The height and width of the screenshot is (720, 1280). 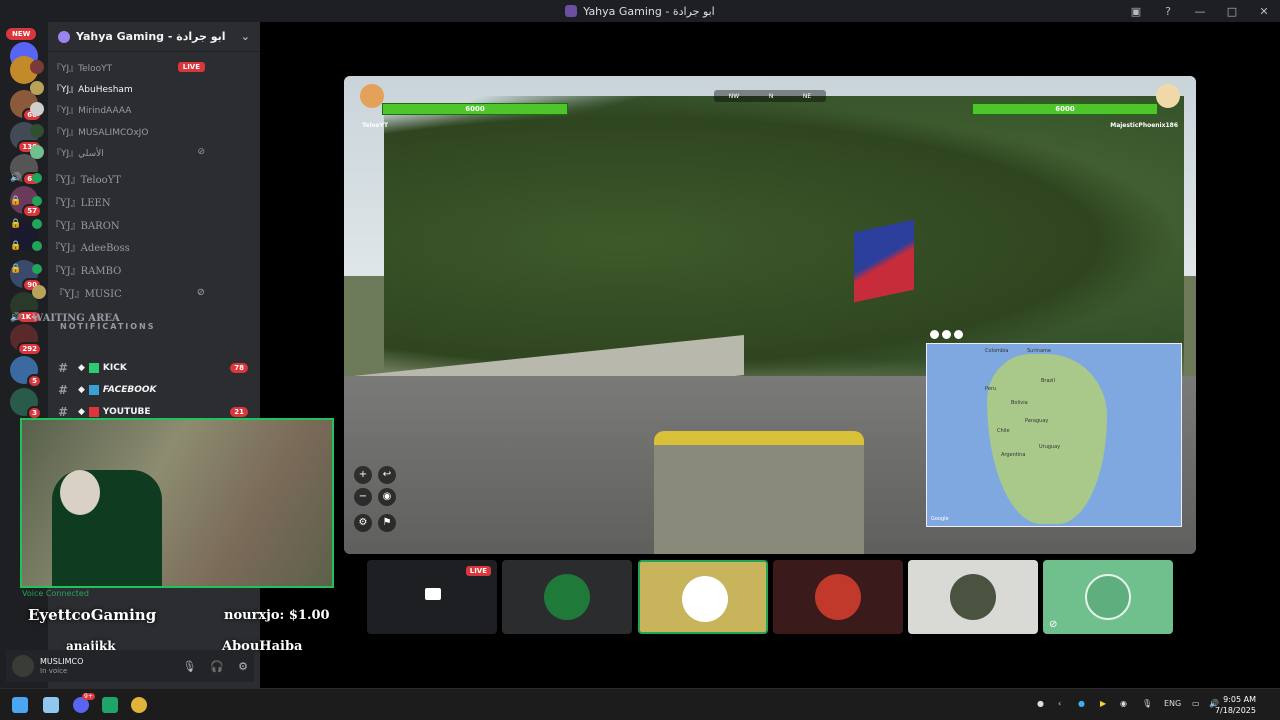 What do you see at coordinates (200, 292) in the screenshot?
I see `streaming-off-icon: ⊘` at bounding box center [200, 292].